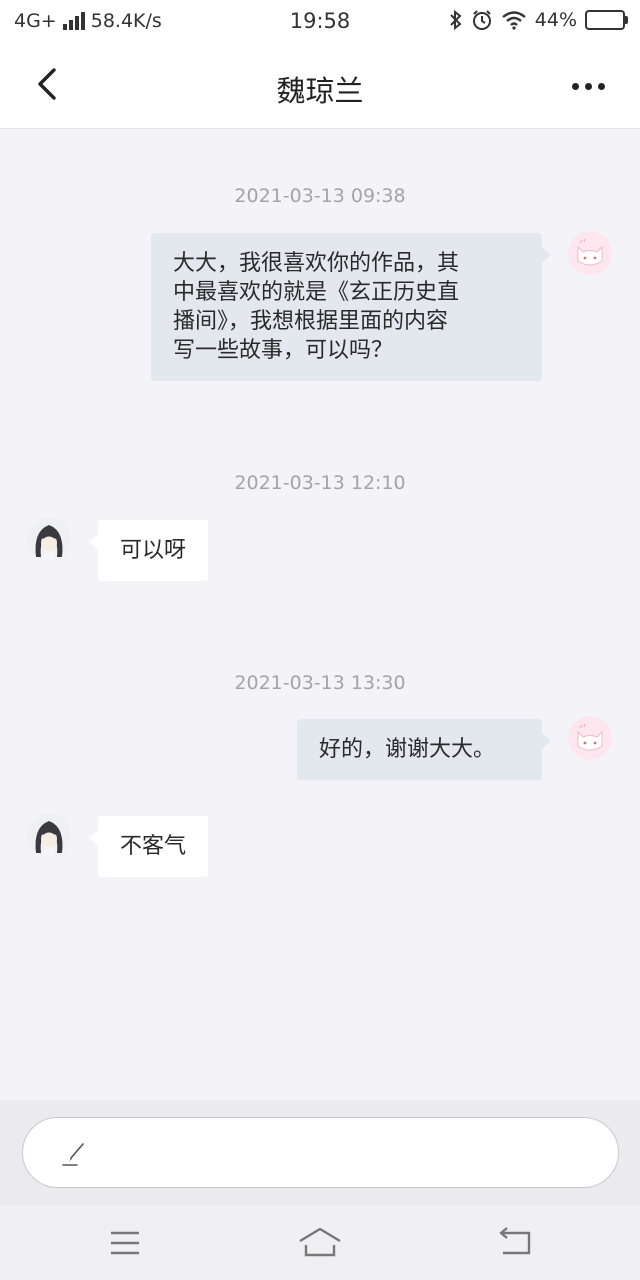  What do you see at coordinates (555, 20) in the screenshot?
I see `battery-percent: 44%` at bounding box center [555, 20].